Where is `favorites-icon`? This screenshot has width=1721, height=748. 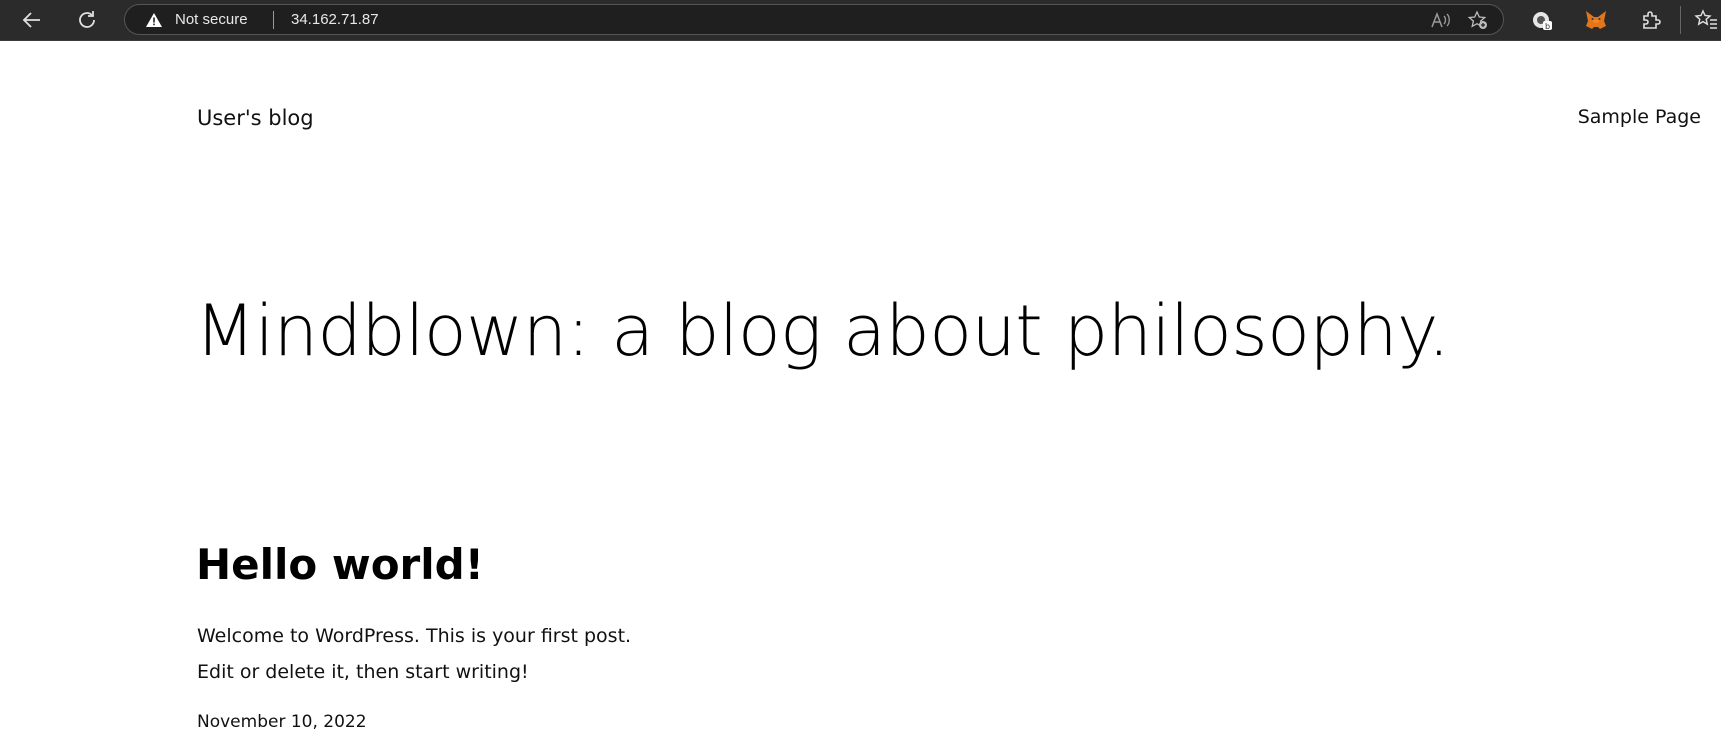 favorites-icon is located at coordinates (1706, 20).